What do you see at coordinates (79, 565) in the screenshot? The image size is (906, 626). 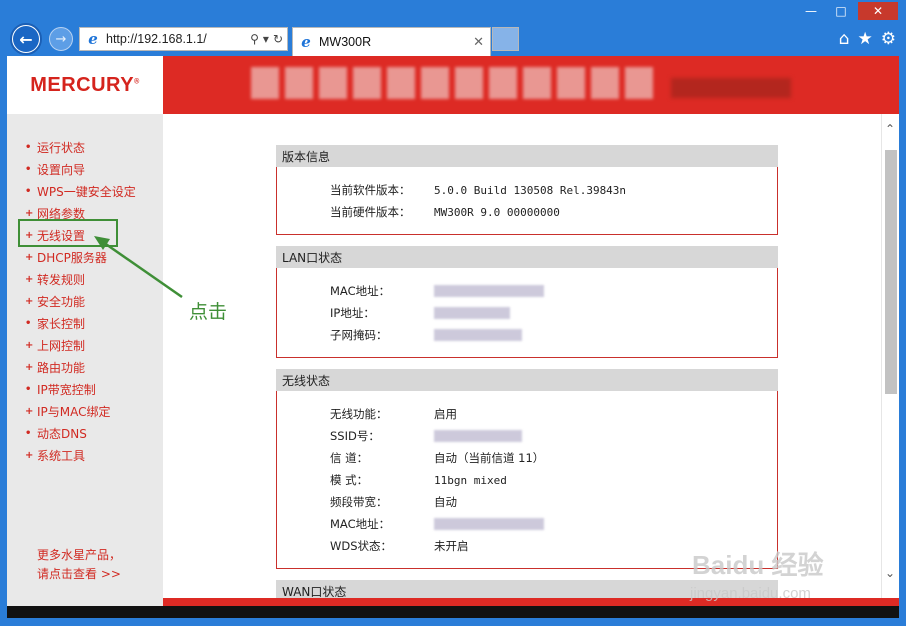 I see `more-products-link: 更多水星产品， 请点击查看 >>` at bounding box center [79, 565].